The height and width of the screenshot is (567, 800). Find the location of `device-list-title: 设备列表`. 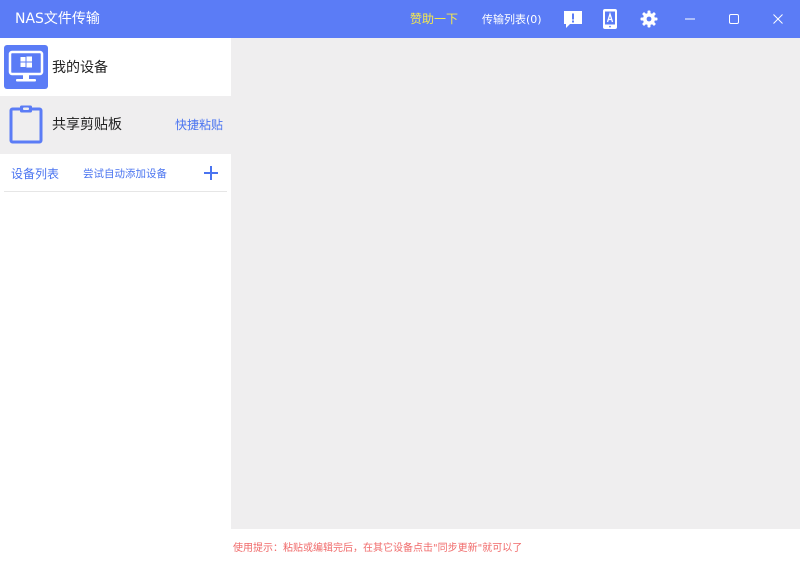

device-list-title: 设备列表 is located at coordinates (35, 174).